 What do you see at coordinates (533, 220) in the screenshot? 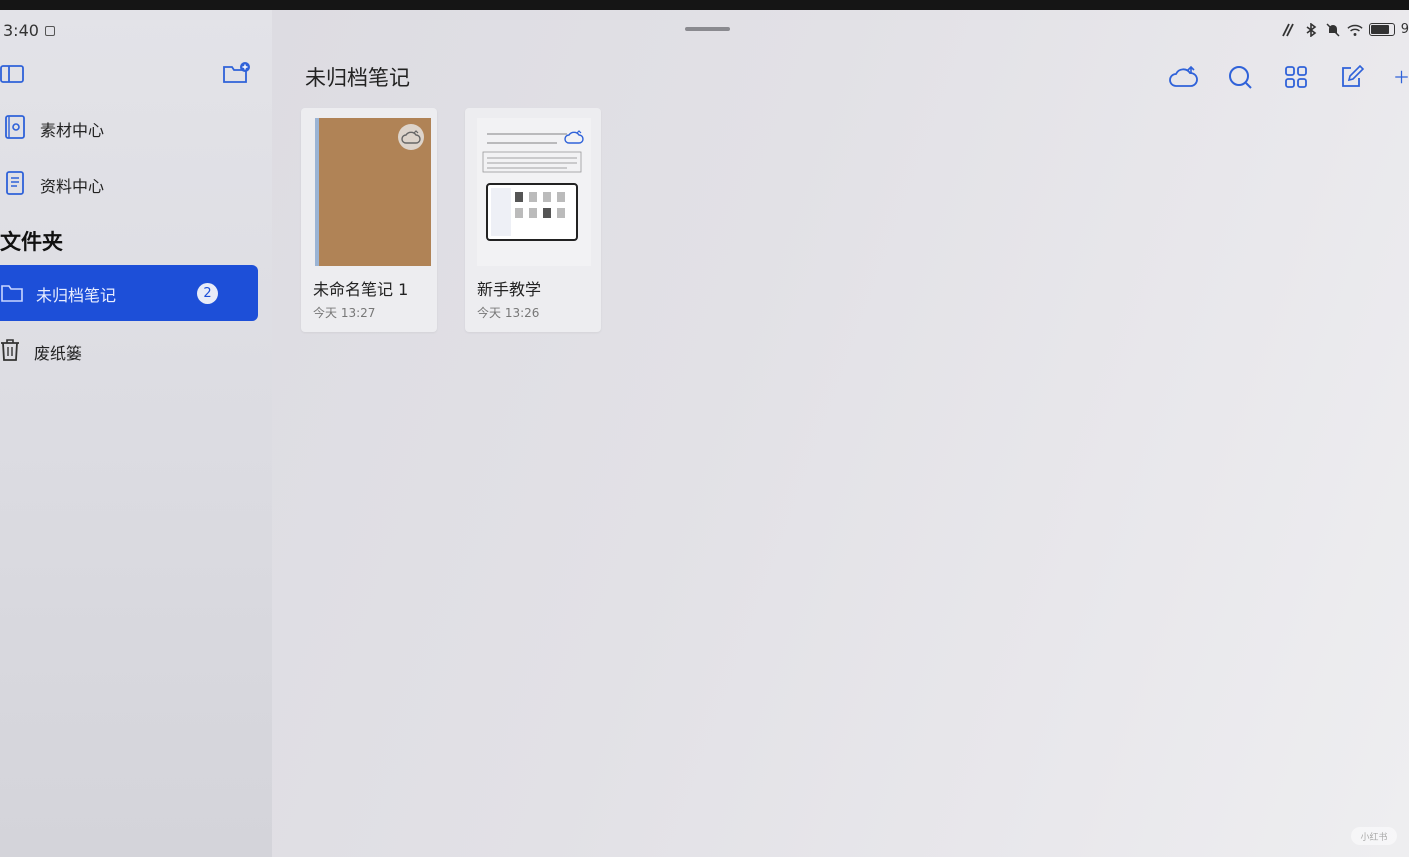
I see `note-card-tutorial: 新手教学 今天 13:26` at bounding box center [533, 220].